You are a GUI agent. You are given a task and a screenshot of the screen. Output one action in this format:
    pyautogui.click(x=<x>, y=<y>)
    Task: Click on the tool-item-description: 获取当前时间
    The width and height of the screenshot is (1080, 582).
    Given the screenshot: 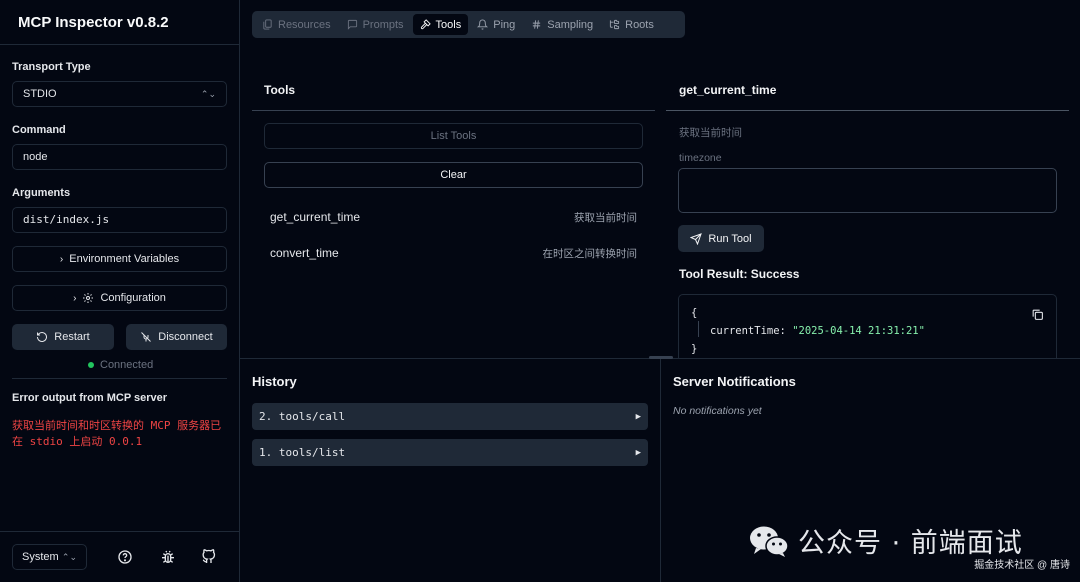 What is the action you would take?
    pyautogui.click(x=605, y=218)
    